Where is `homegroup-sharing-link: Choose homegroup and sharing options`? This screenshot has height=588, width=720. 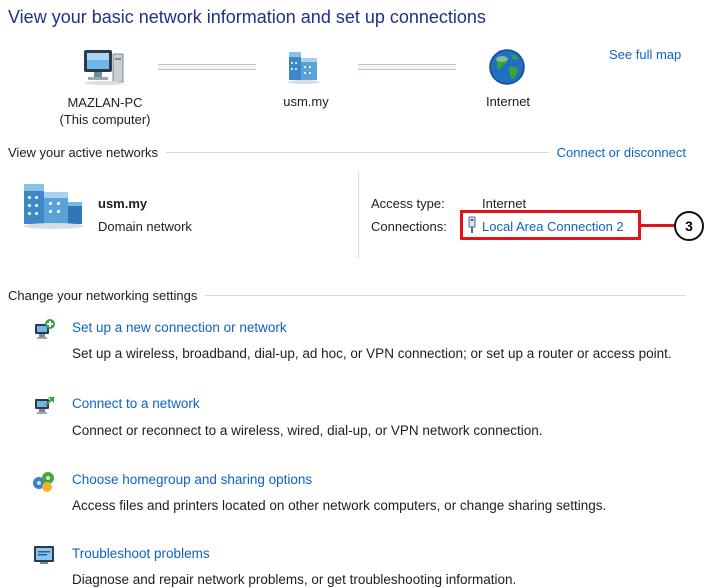
homegroup-sharing-link: Choose homegroup and sharing options is located at coordinates (192, 479).